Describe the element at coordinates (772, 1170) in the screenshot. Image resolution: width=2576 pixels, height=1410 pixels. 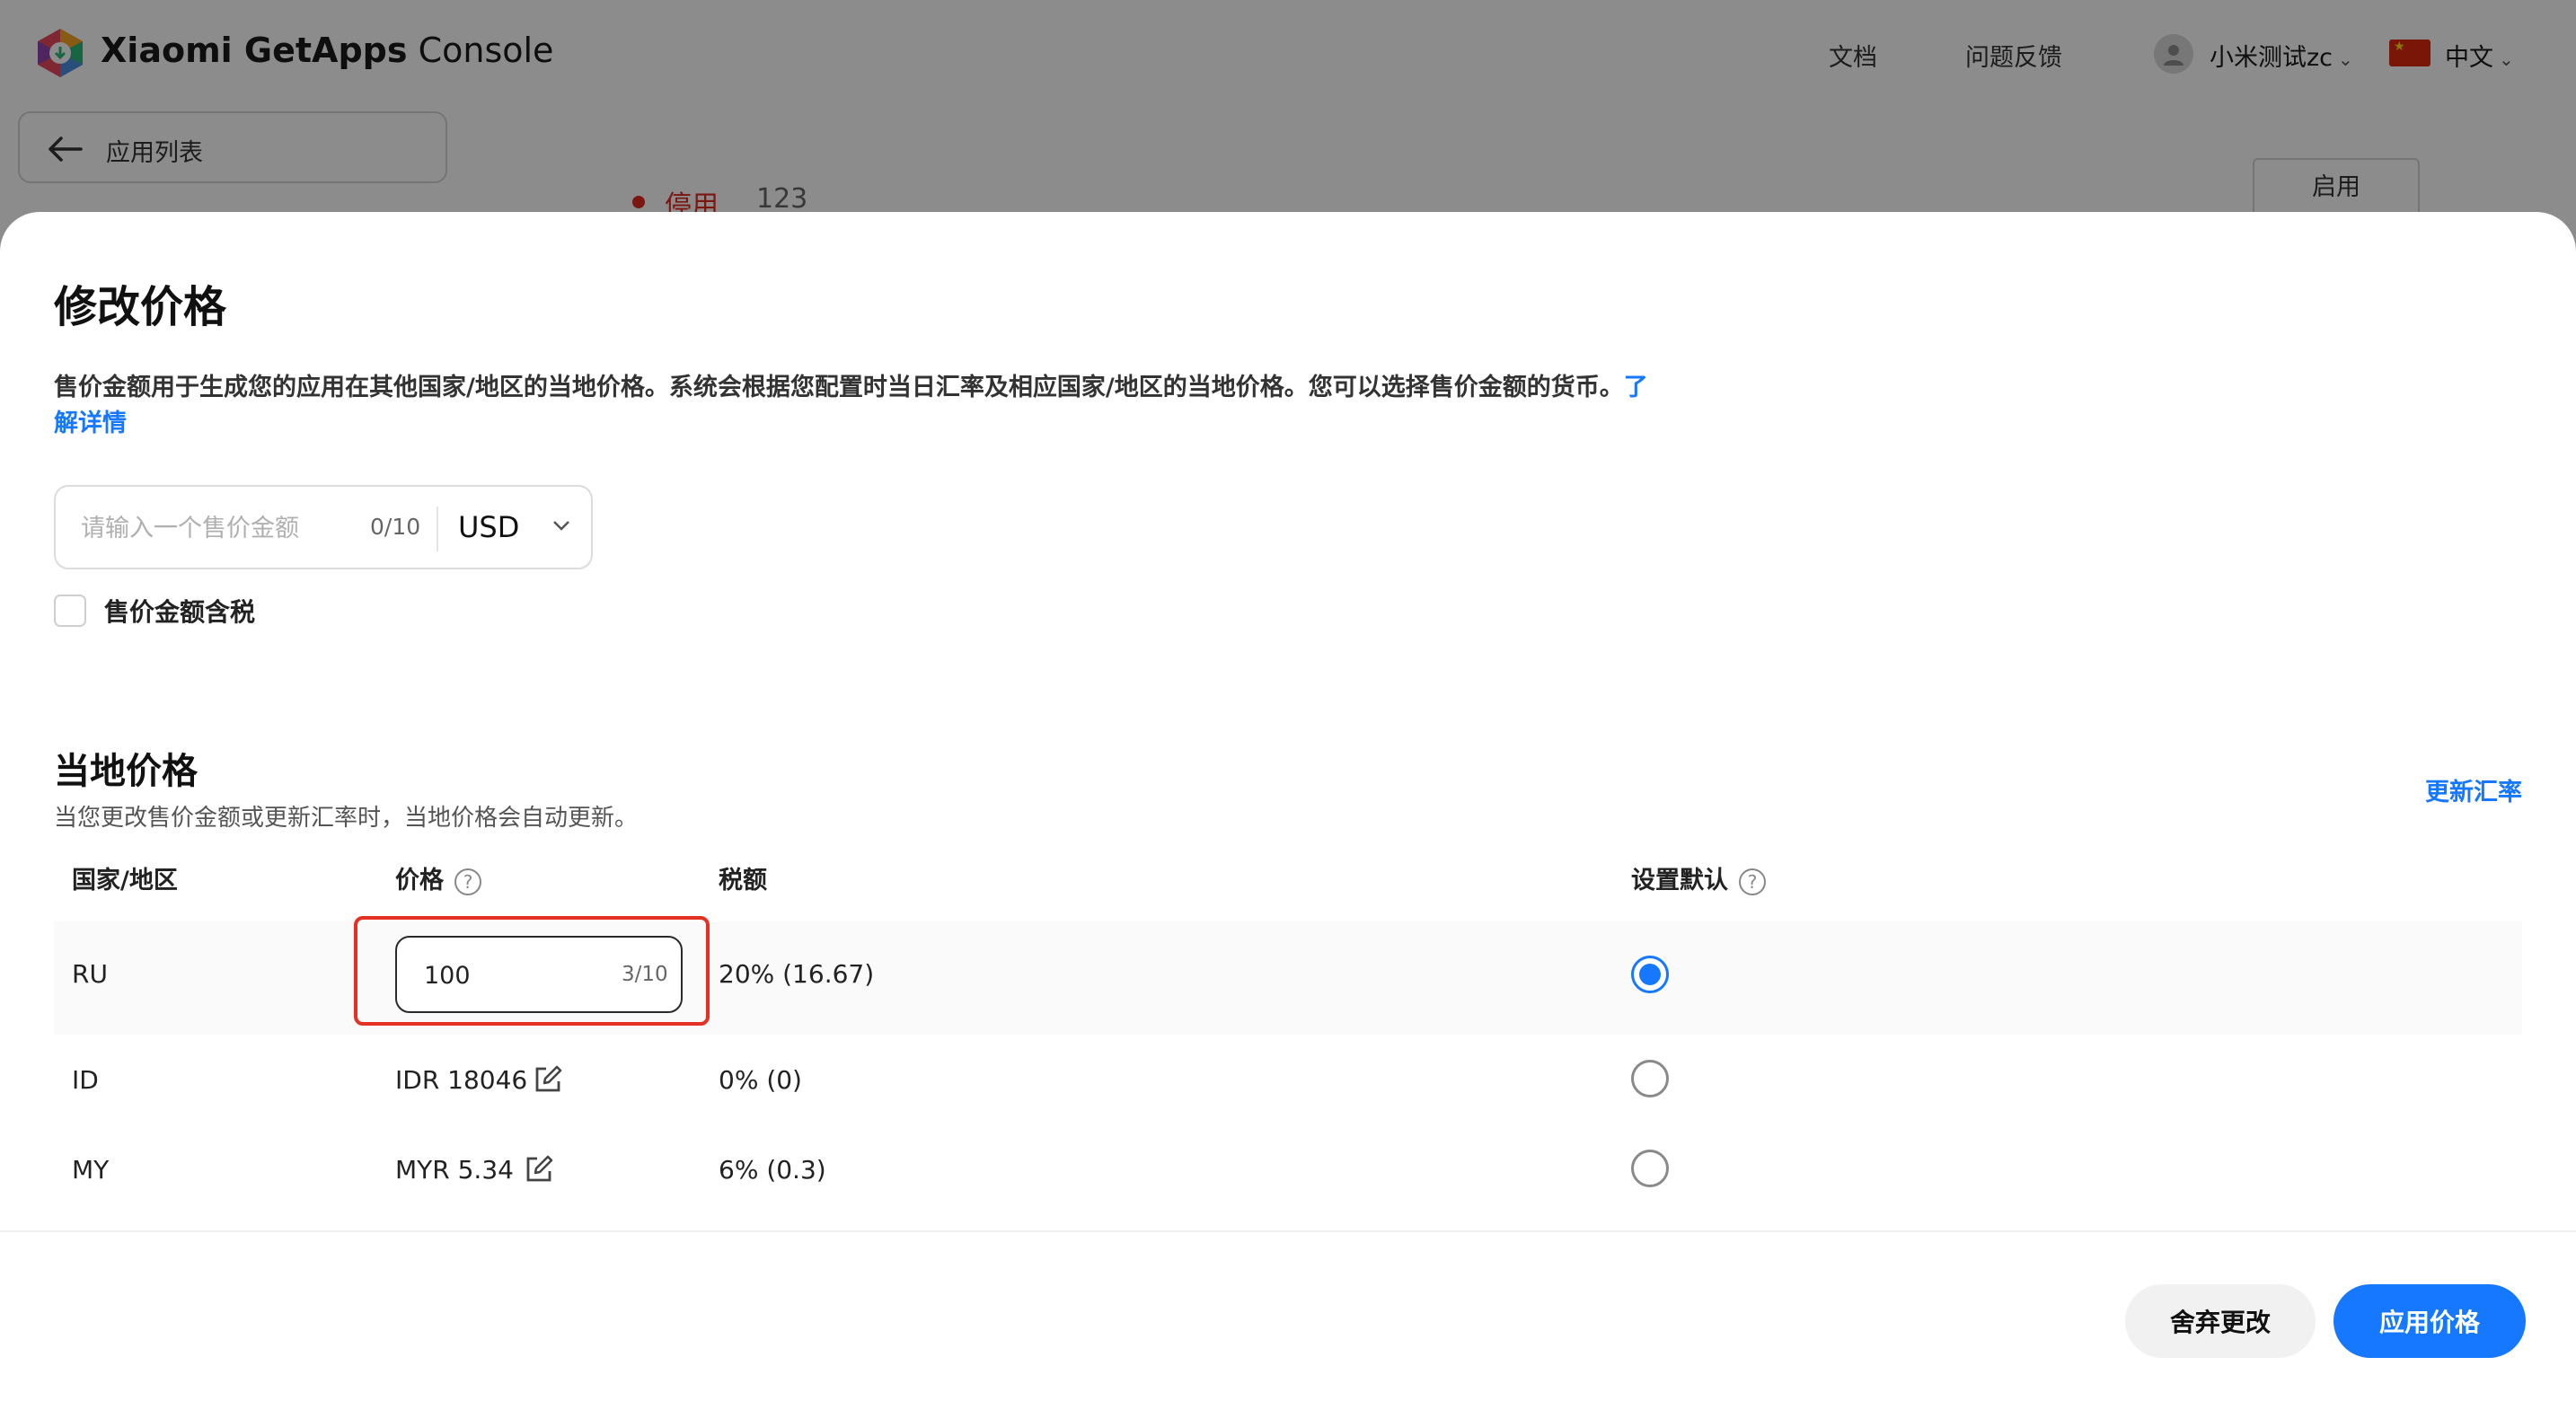
I see `row-tax: 6% (0.3)` at that location.